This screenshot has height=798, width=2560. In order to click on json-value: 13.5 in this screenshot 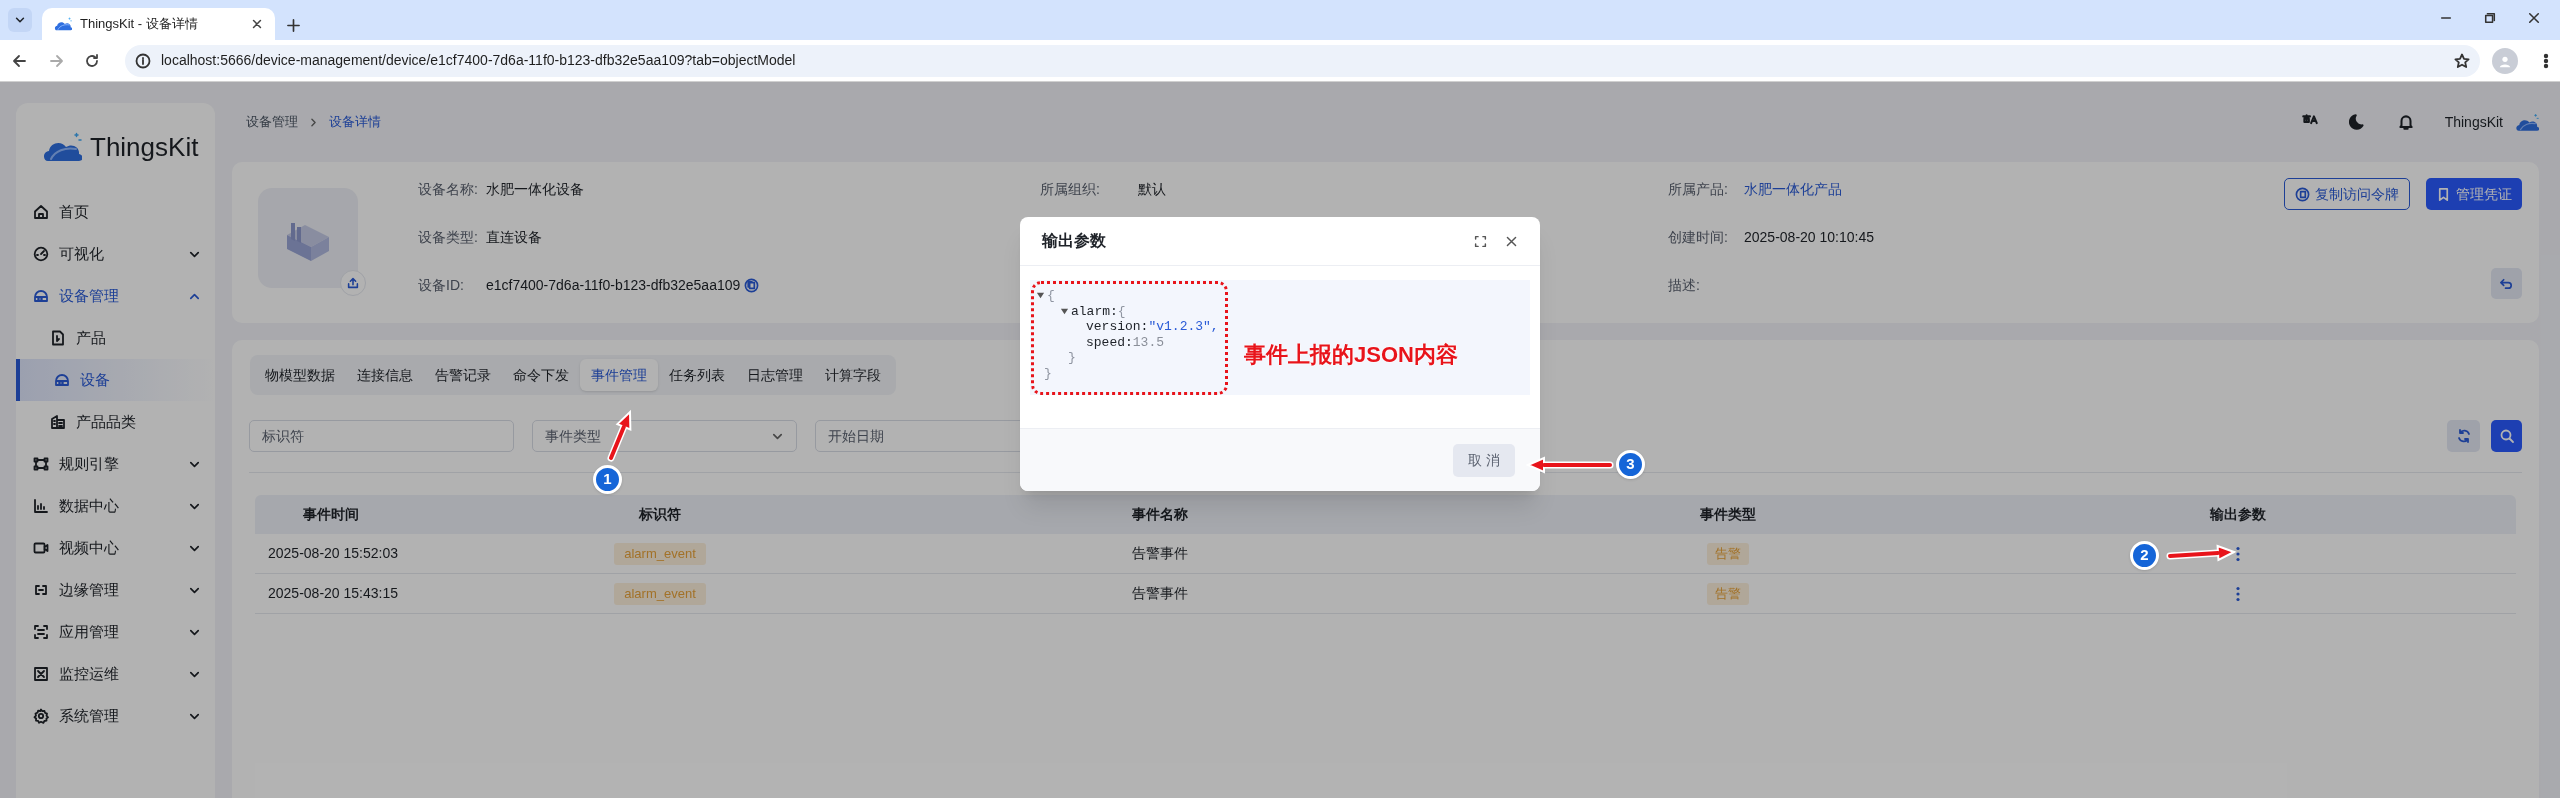, I will do `click(1148, 342)`.